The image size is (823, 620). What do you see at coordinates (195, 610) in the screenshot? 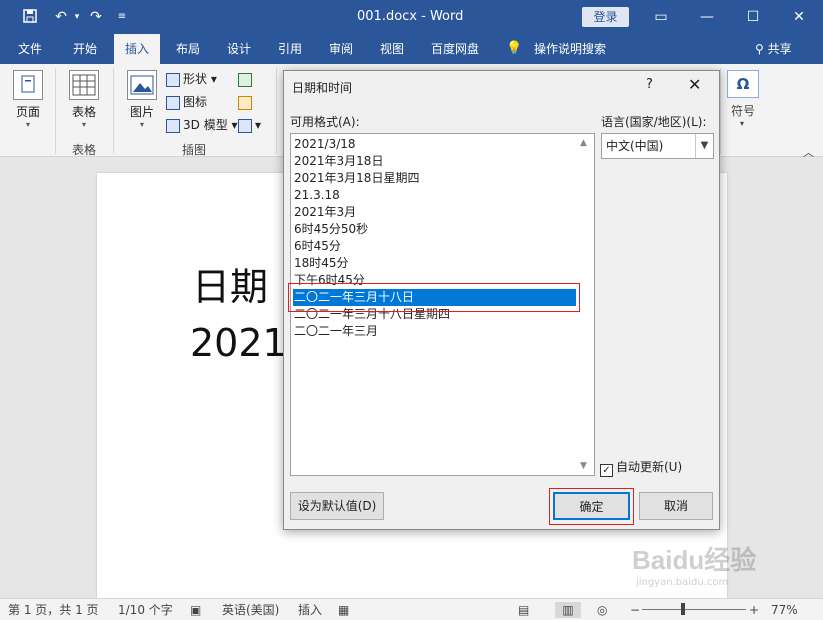
I see `proofing-icon: ▣` at bounding box center [195, 610].